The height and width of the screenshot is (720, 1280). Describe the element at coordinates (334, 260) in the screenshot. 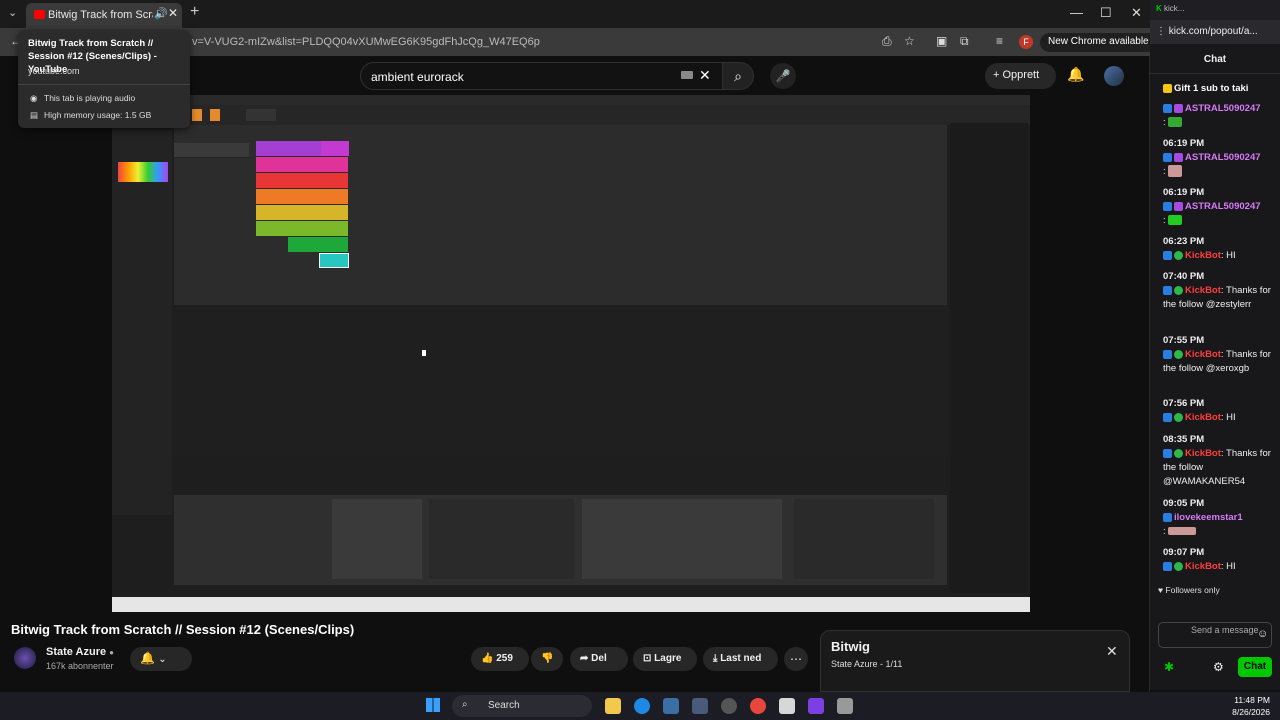

I see `clip-selected` at that location.